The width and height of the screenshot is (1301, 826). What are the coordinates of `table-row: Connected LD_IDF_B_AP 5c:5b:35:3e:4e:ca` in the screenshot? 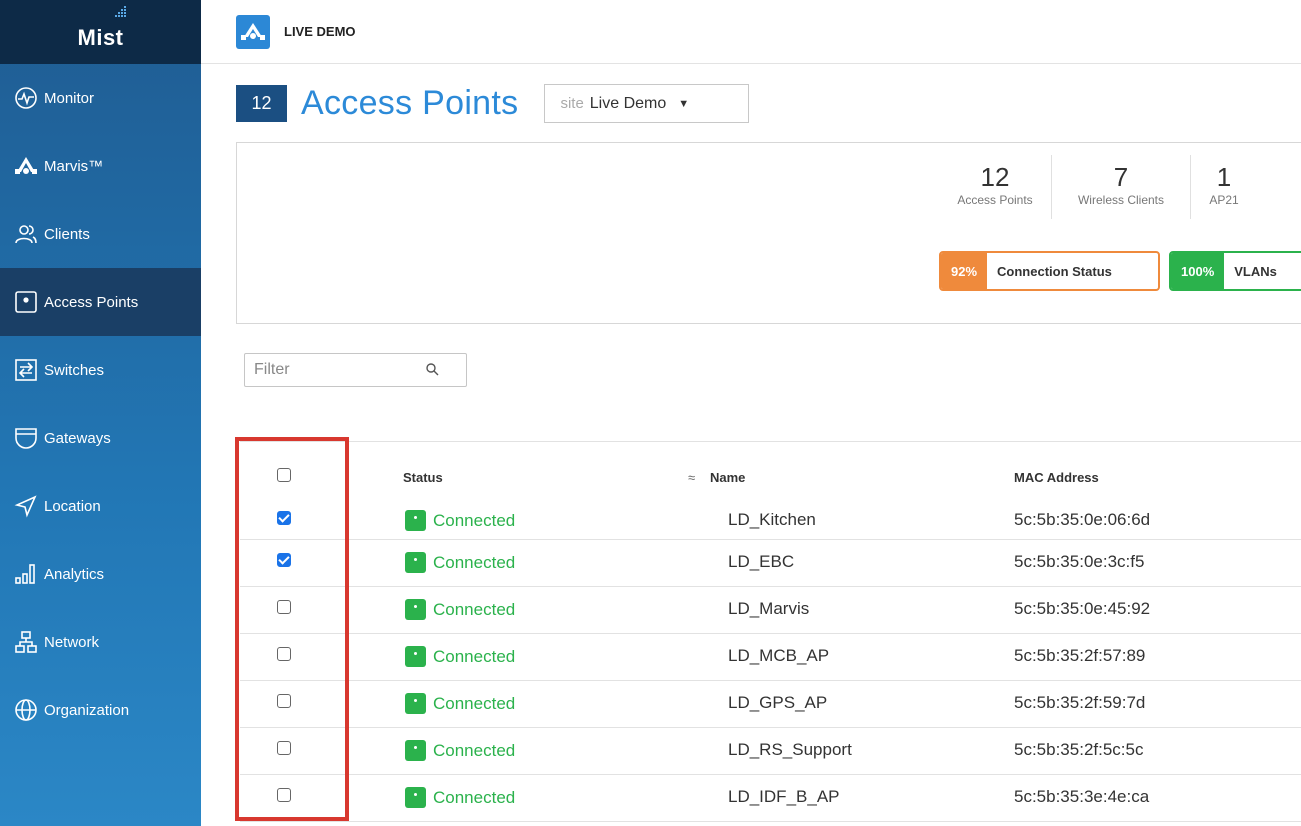 It's located at (770, 798).